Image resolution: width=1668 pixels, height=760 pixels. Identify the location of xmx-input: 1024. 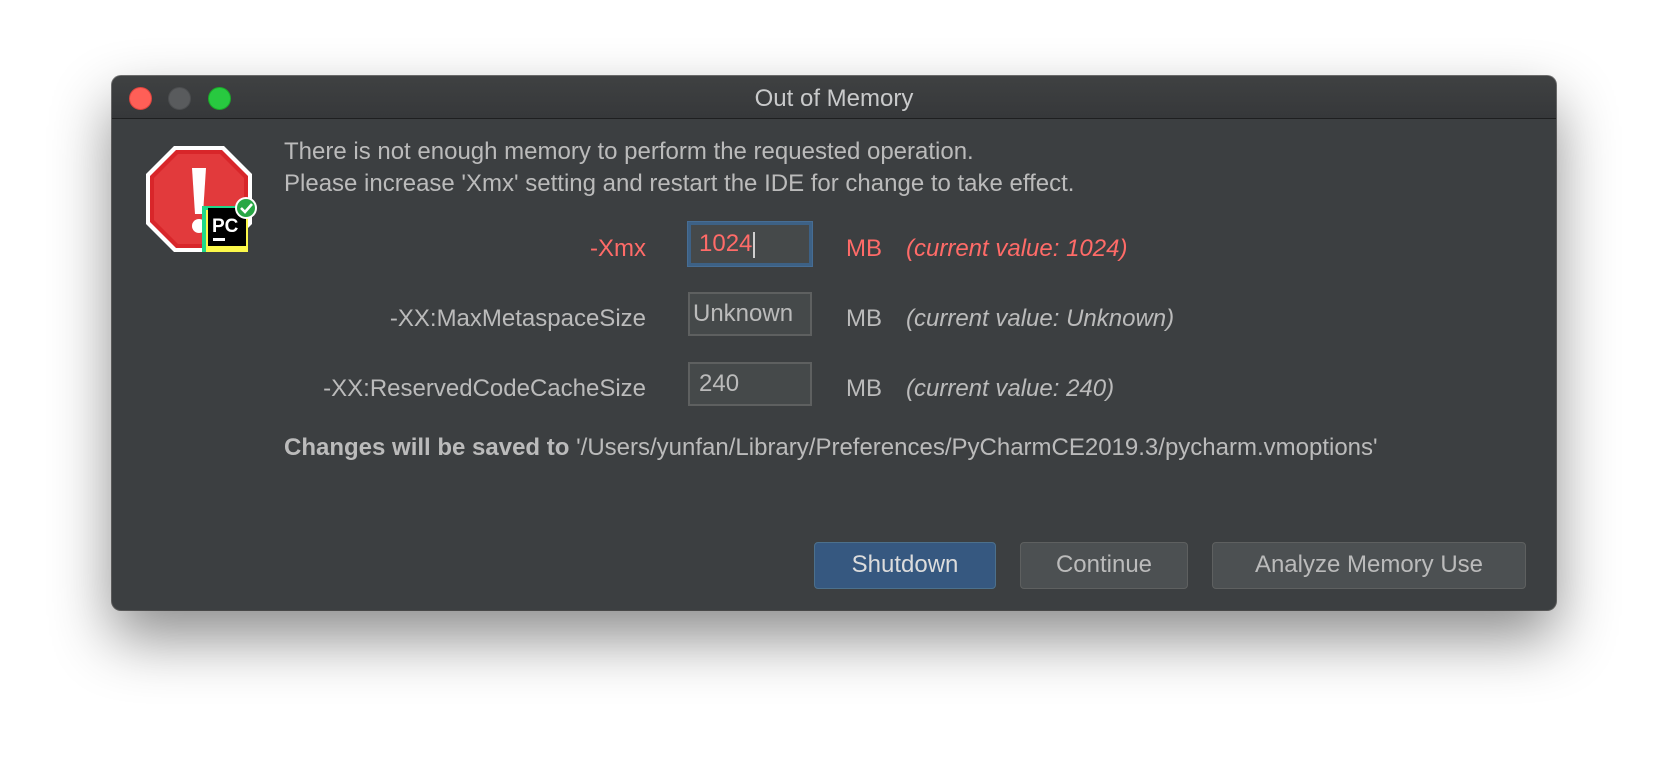
(750, 244).